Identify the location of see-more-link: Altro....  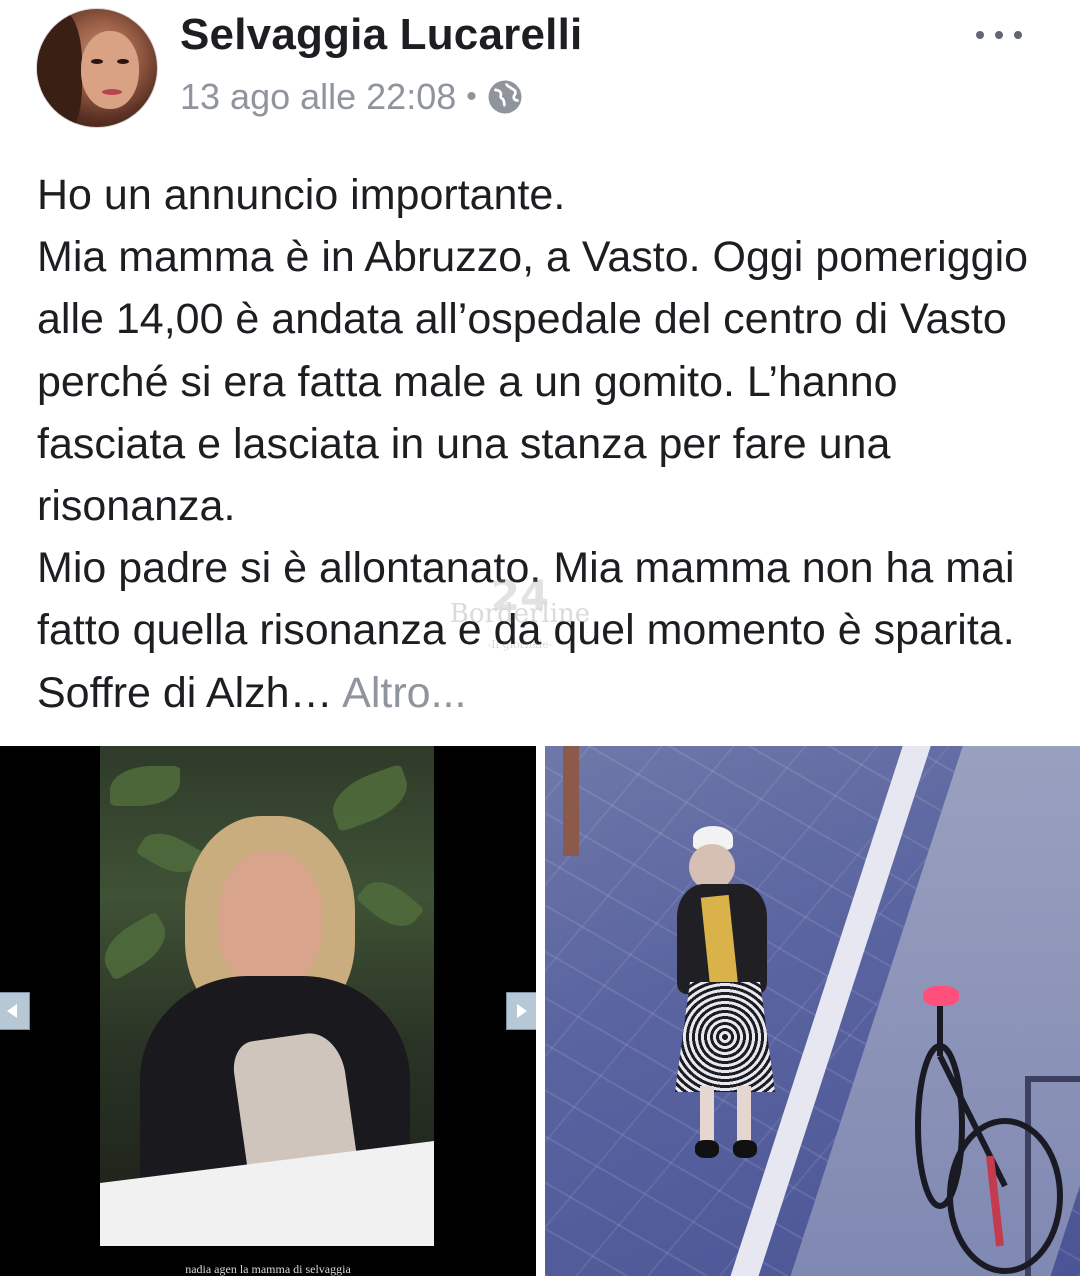
(404, 693).